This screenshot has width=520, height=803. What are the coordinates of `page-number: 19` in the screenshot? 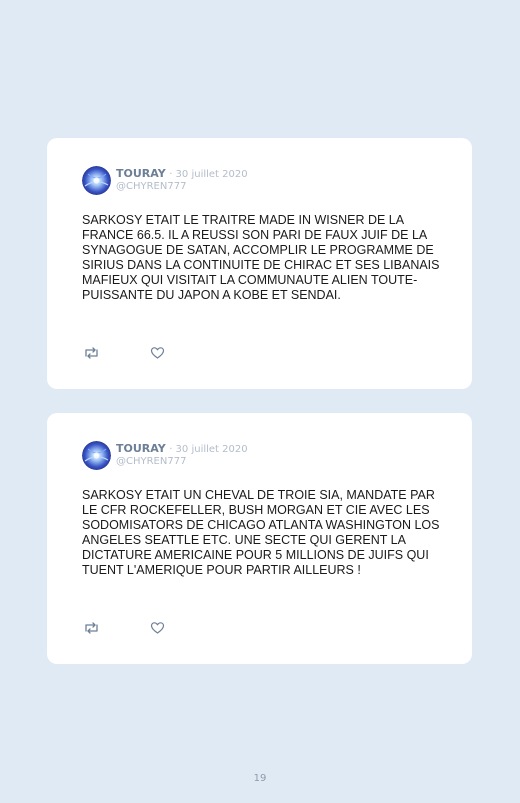 It's located at (260, 778).